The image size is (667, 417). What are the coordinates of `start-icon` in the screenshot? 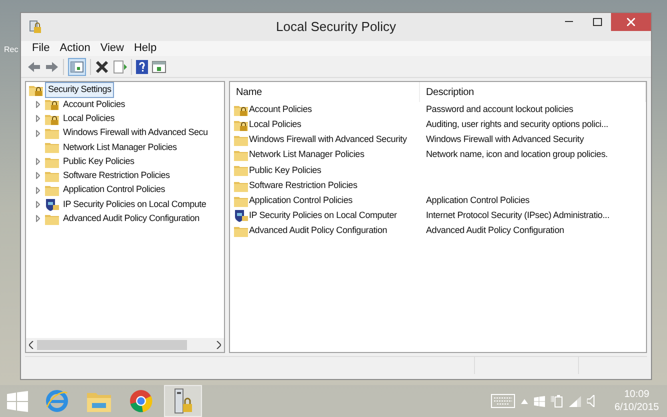 It's located at (17, 401).